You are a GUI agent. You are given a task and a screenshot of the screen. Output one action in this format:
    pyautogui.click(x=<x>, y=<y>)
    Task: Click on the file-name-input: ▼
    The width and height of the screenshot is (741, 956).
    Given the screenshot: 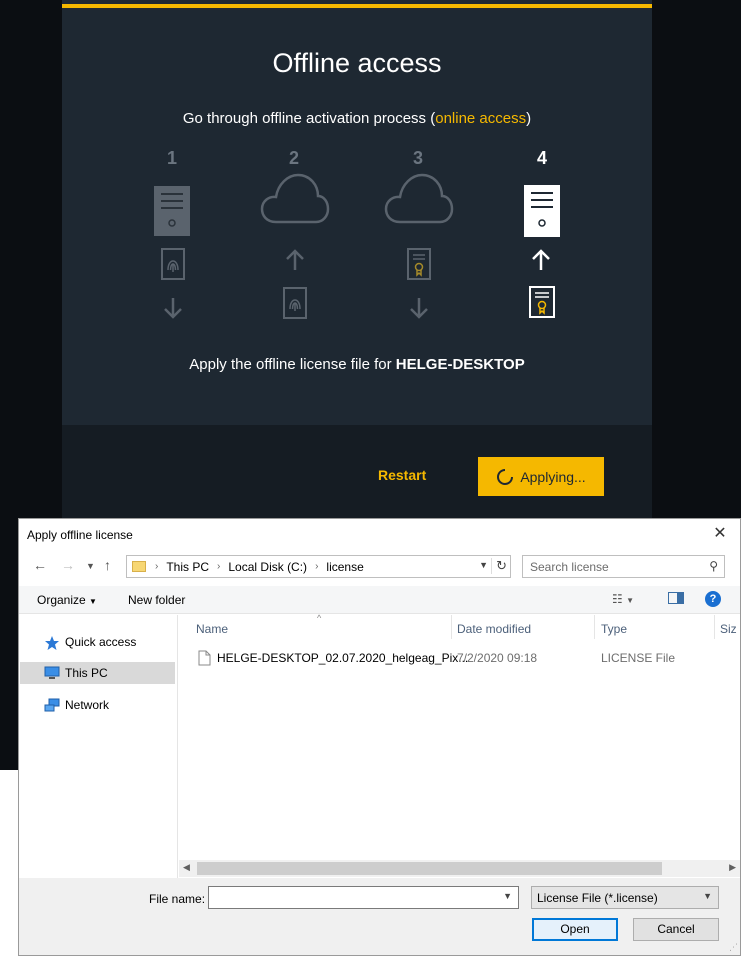 What is the action you would take?
    pyautogui.click(x=363, y=897)
    